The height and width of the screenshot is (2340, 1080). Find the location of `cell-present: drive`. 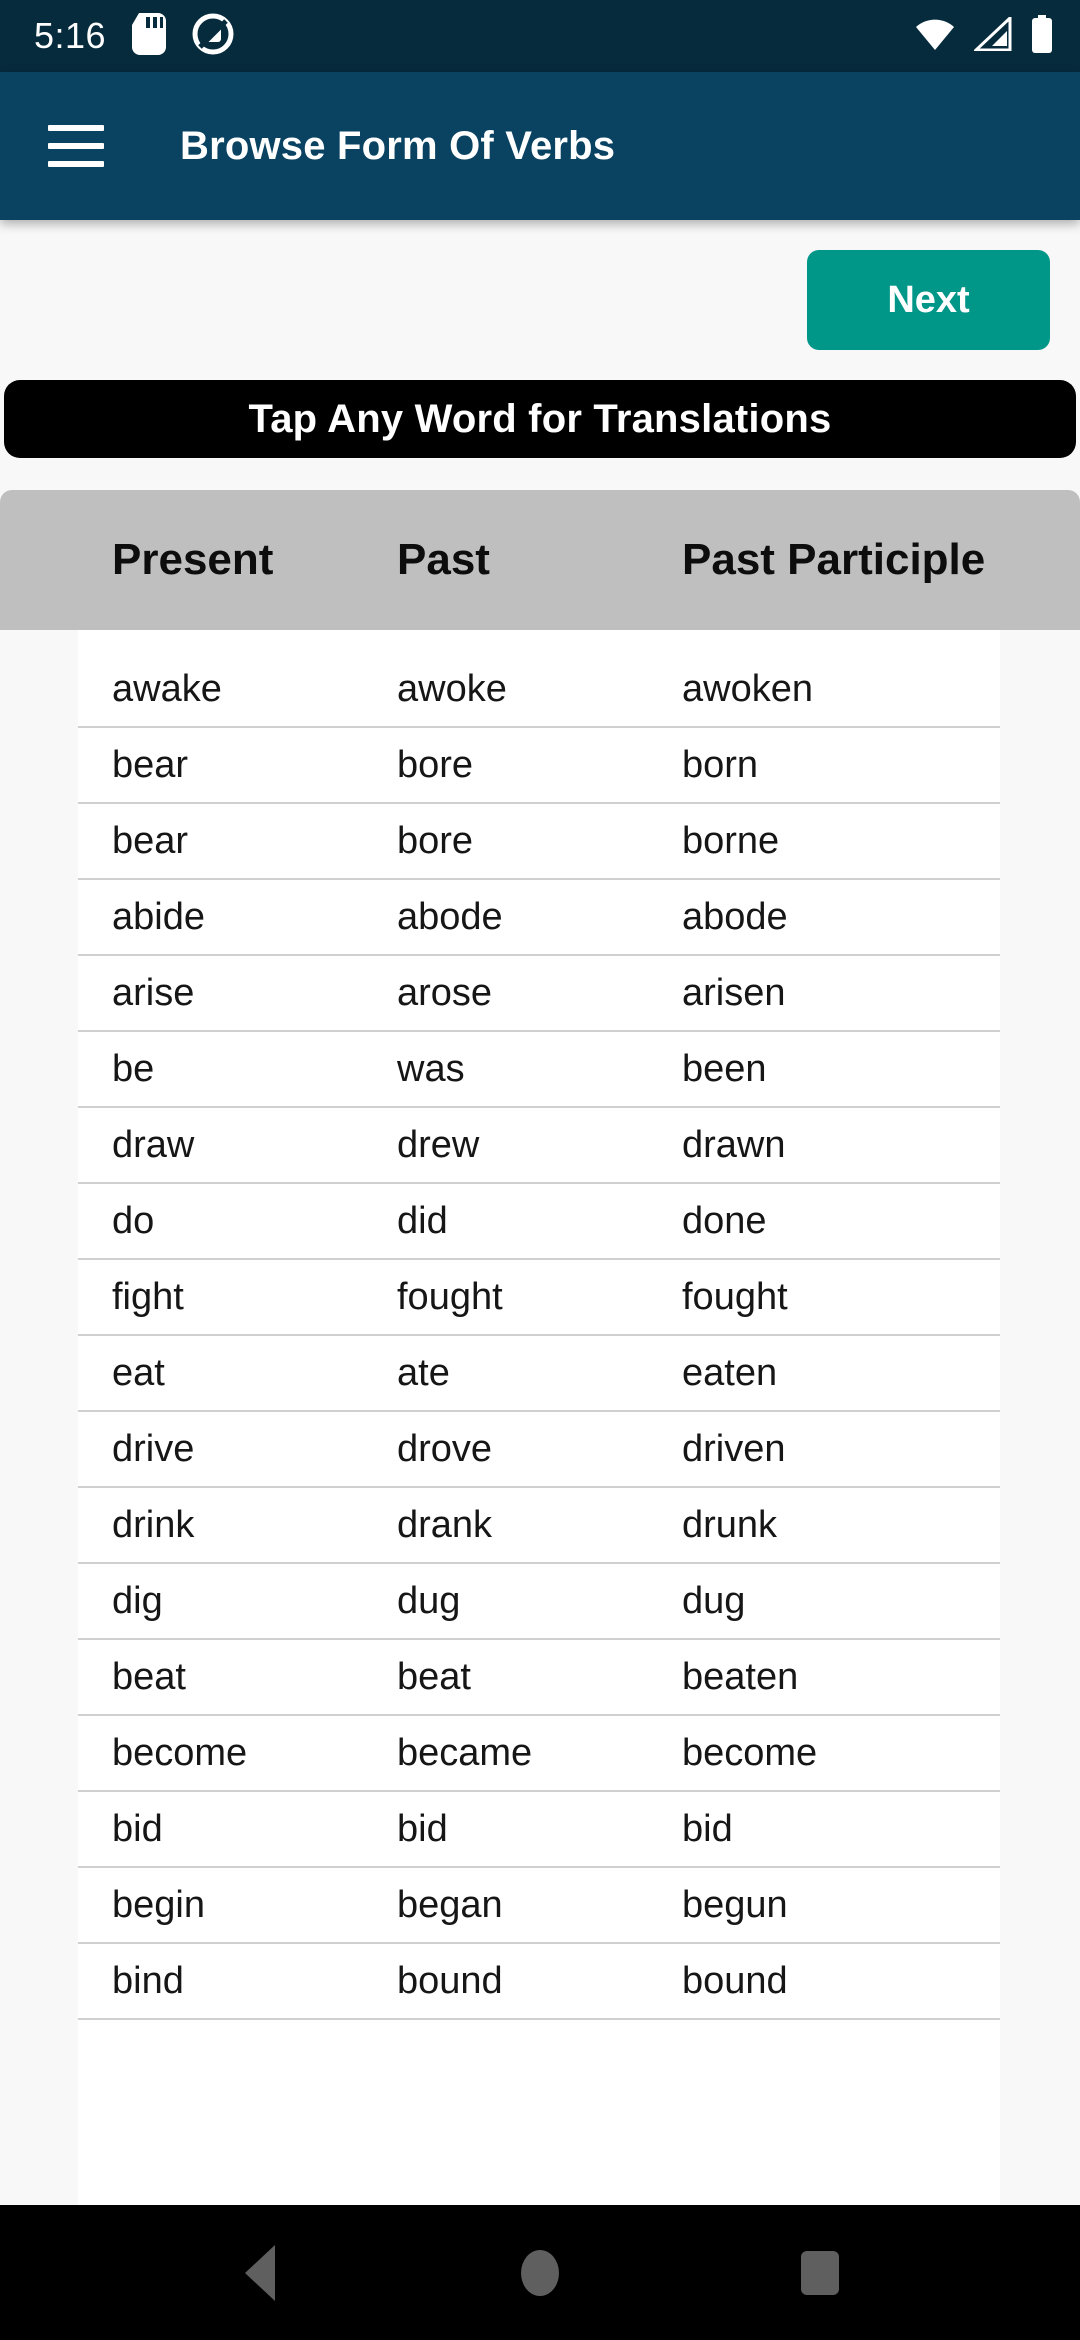

cell-present: drive is located at coordinates (254, 1449).